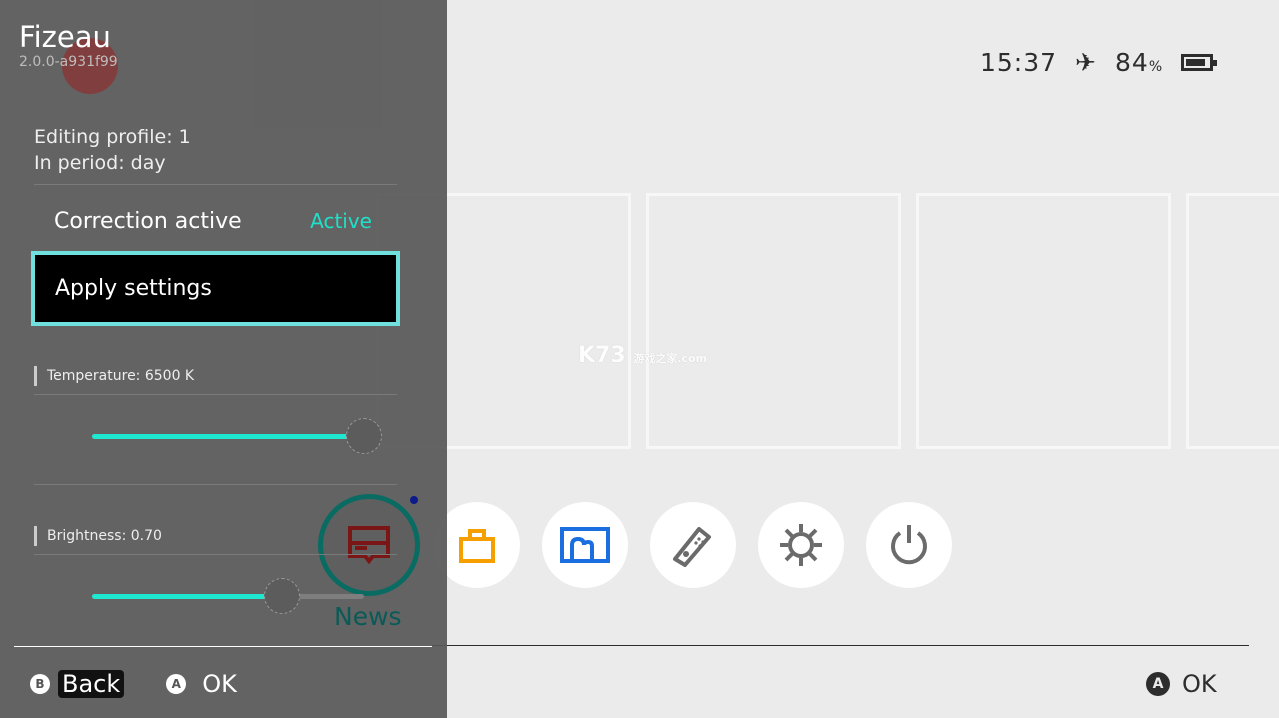  Describe the element at coordinates (1019, 62) in the screenshot. I see `clock: 15:37` at that location.